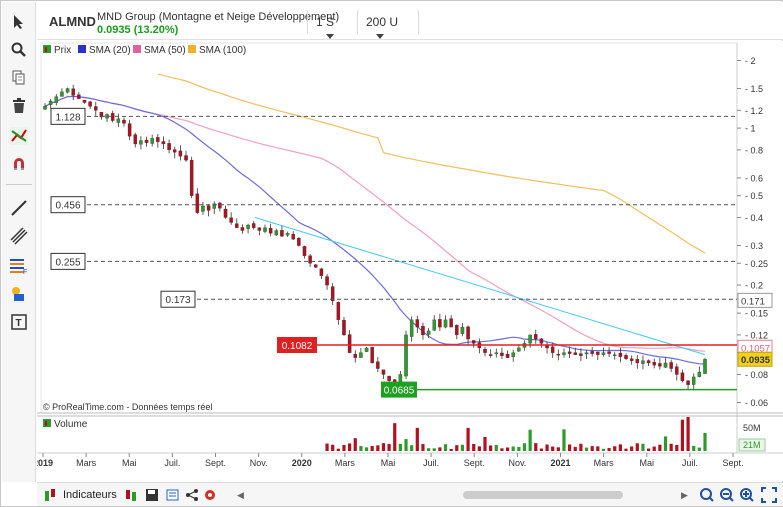 This screenshot has width=783, height=507. Describe the element at coordinates (727, 495) in the screenshot. I see `zoom-out-button` at that location.